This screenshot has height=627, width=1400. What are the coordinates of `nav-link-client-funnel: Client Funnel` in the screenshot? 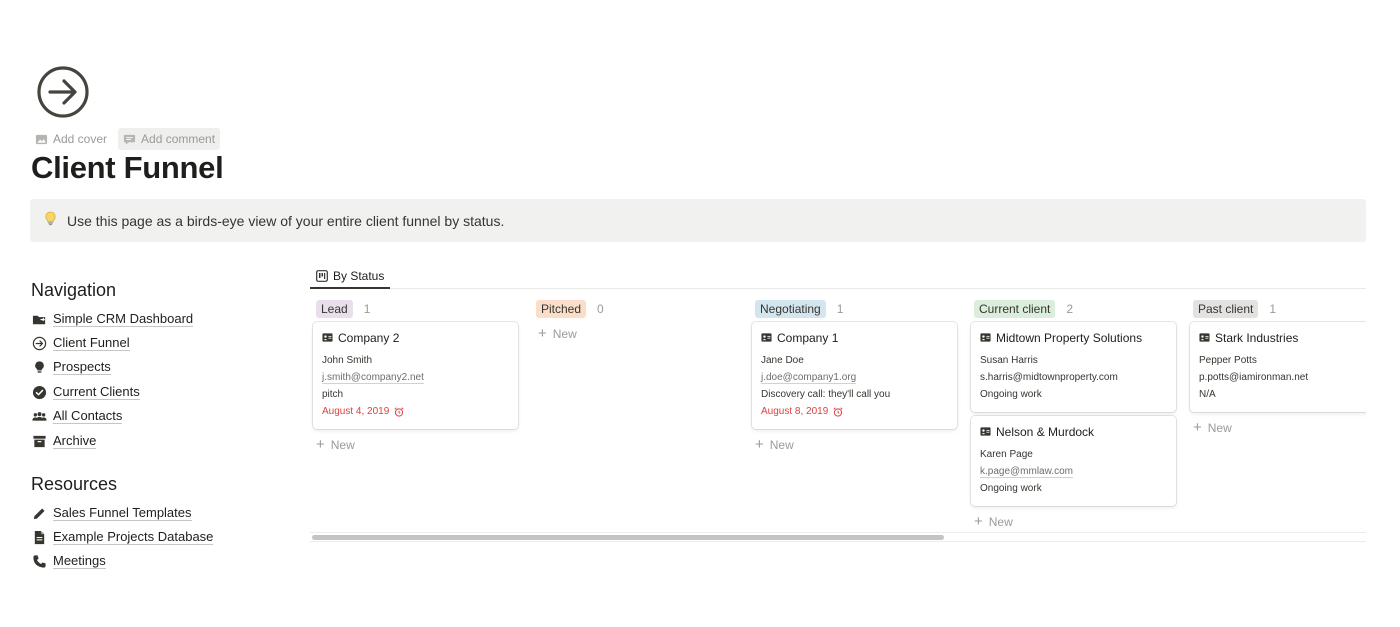 It's located at (112, 343).